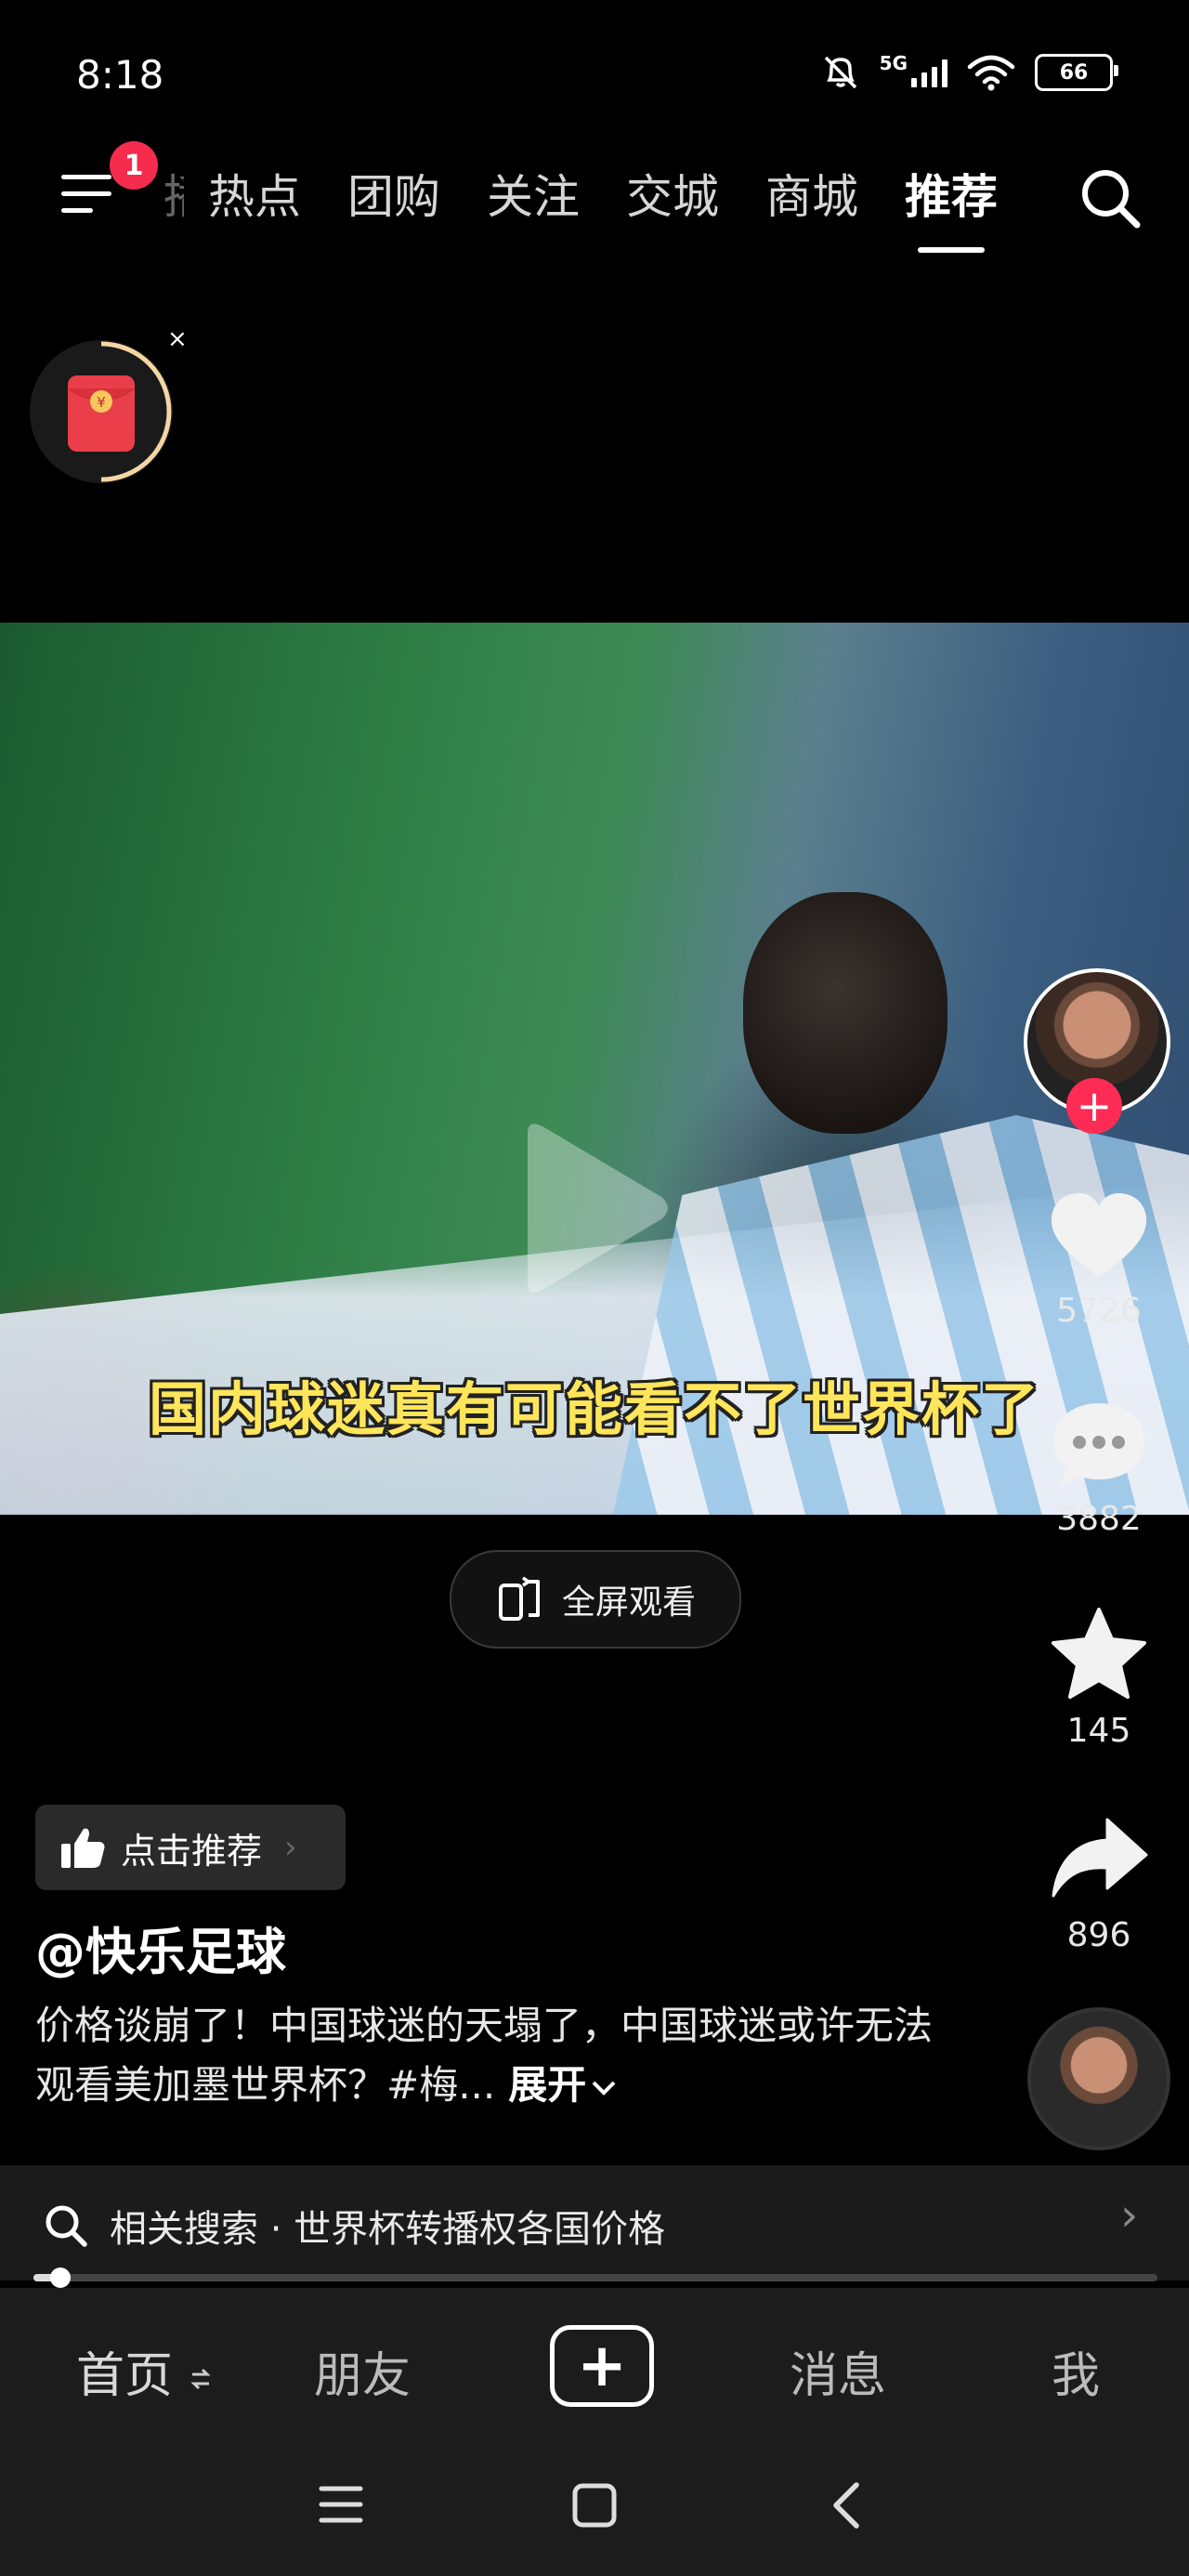 This screenshot has width=1189, height=2576. What do you see at coordinates (547, 2085) in the screenshot?
I see `expand-label: 展开` at bounding box center [547, 2085].